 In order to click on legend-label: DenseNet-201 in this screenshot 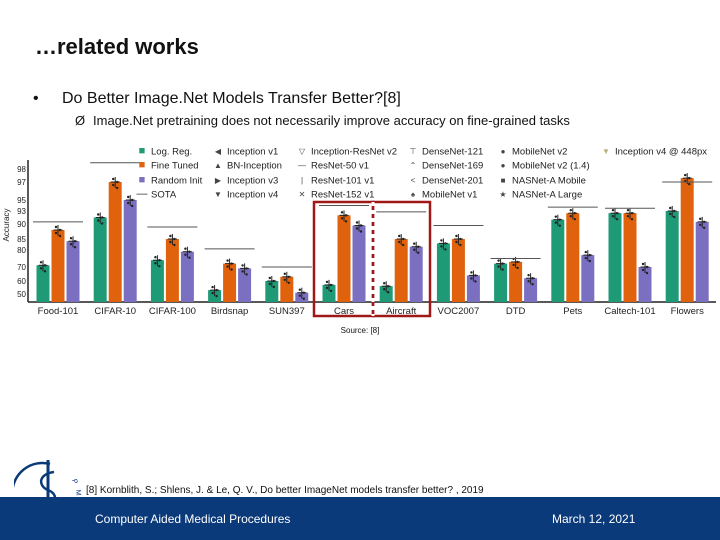, I will do `click(452, 181)`.